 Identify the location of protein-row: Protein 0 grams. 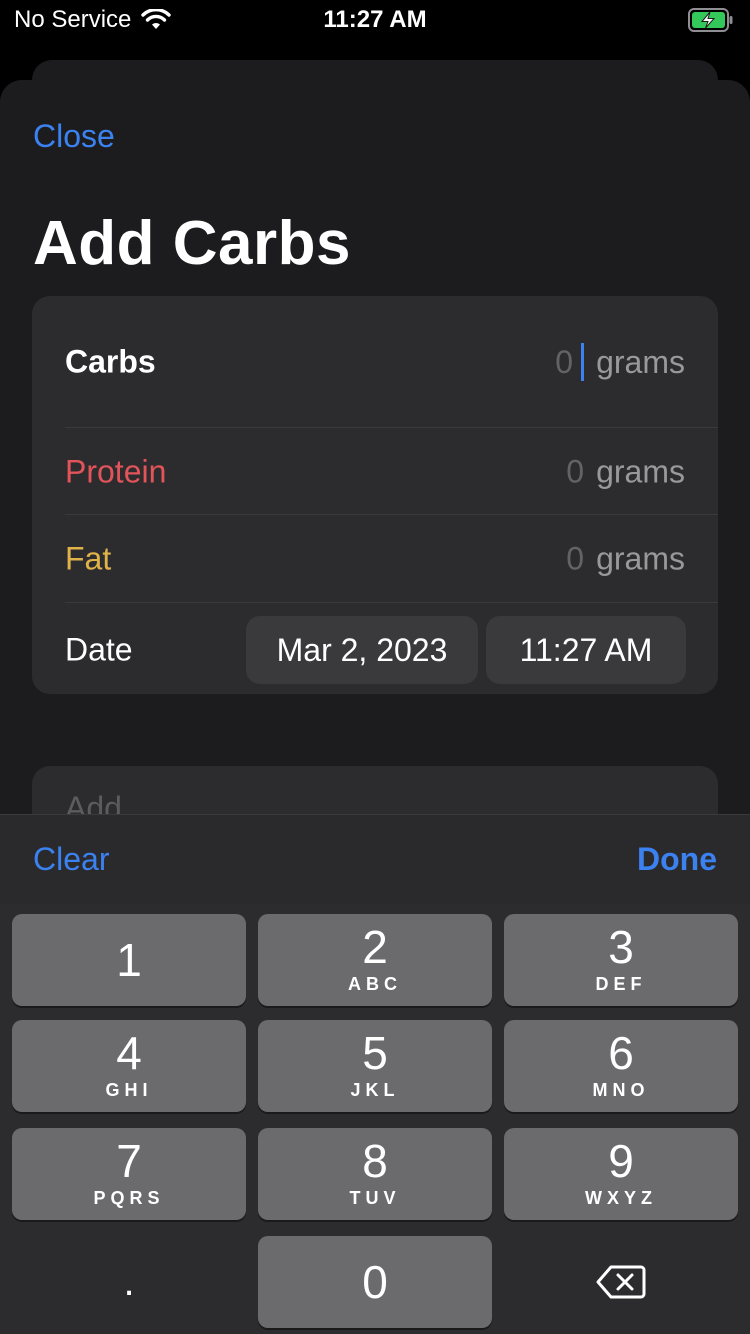
(391, 472).